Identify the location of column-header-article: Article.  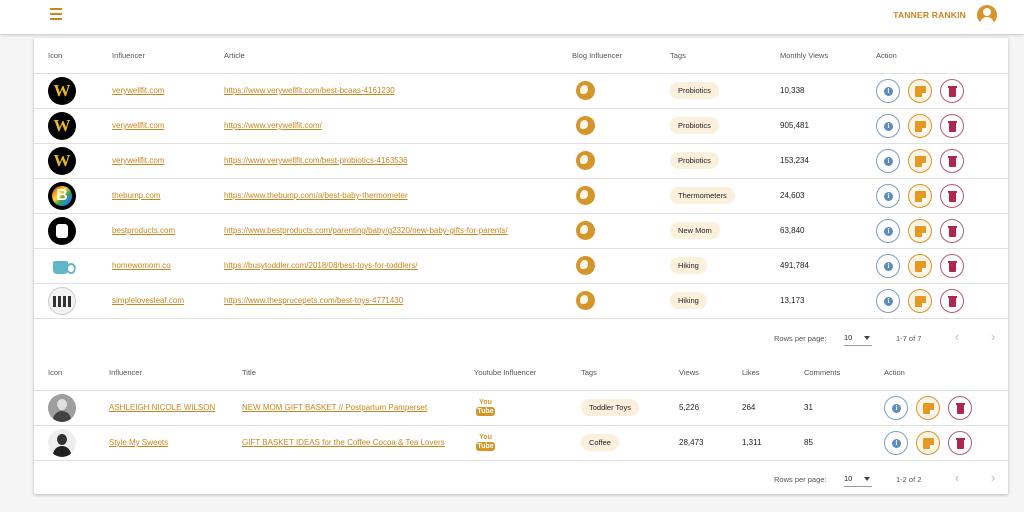
(384, 56).